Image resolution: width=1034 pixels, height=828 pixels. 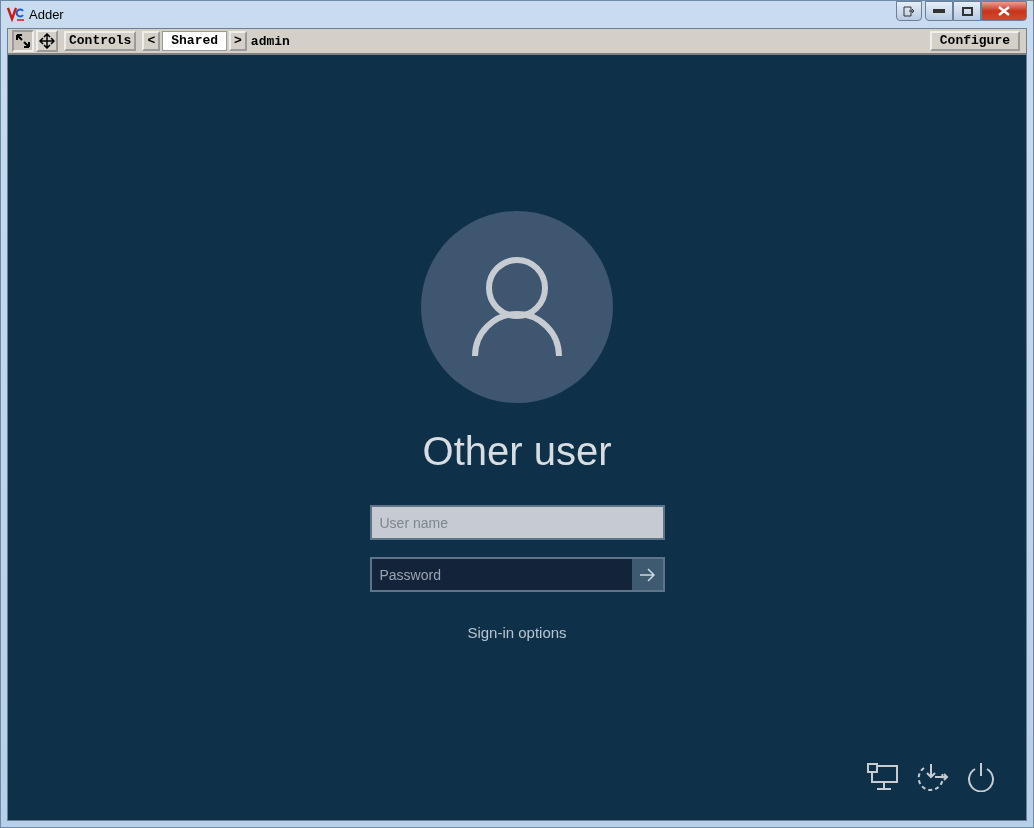 What do you see at coordinates (1004, 11) in the screenshot?
I see `close-icon` at bounding box center [1004, 11].